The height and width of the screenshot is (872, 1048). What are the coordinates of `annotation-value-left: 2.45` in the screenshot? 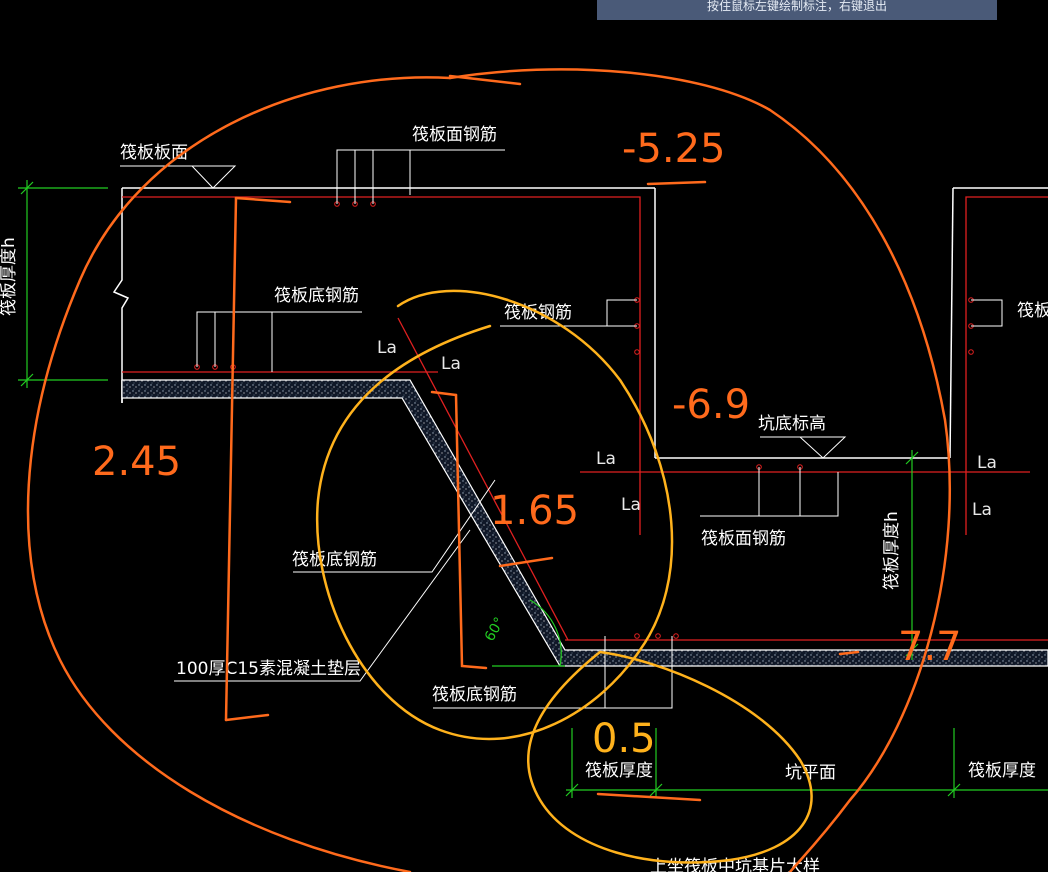 It's located at (136, 462).